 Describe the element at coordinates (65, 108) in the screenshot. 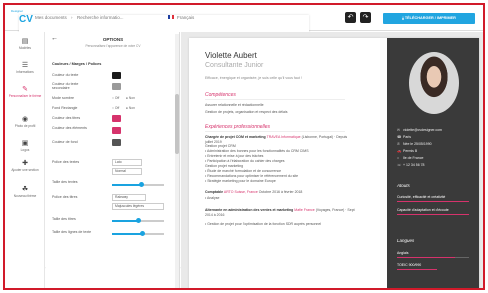

I see `rectangle-background-label: Fond Rectangle` at that location.